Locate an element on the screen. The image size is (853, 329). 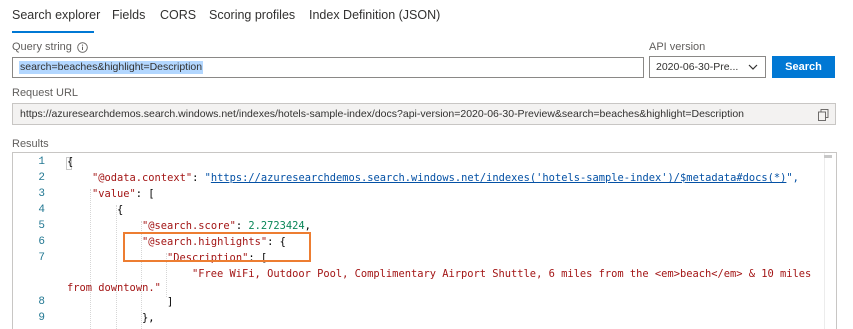
query-string-label: Query string is located at coordinates (42, 47).